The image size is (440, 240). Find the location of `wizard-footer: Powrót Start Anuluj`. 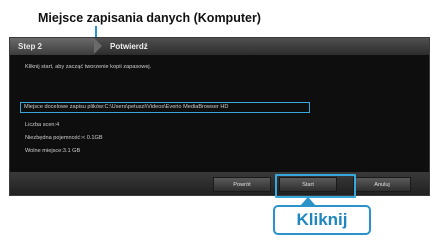

wizard-footer: Powrót Start Anuluj is located at coordinates (219, 183).